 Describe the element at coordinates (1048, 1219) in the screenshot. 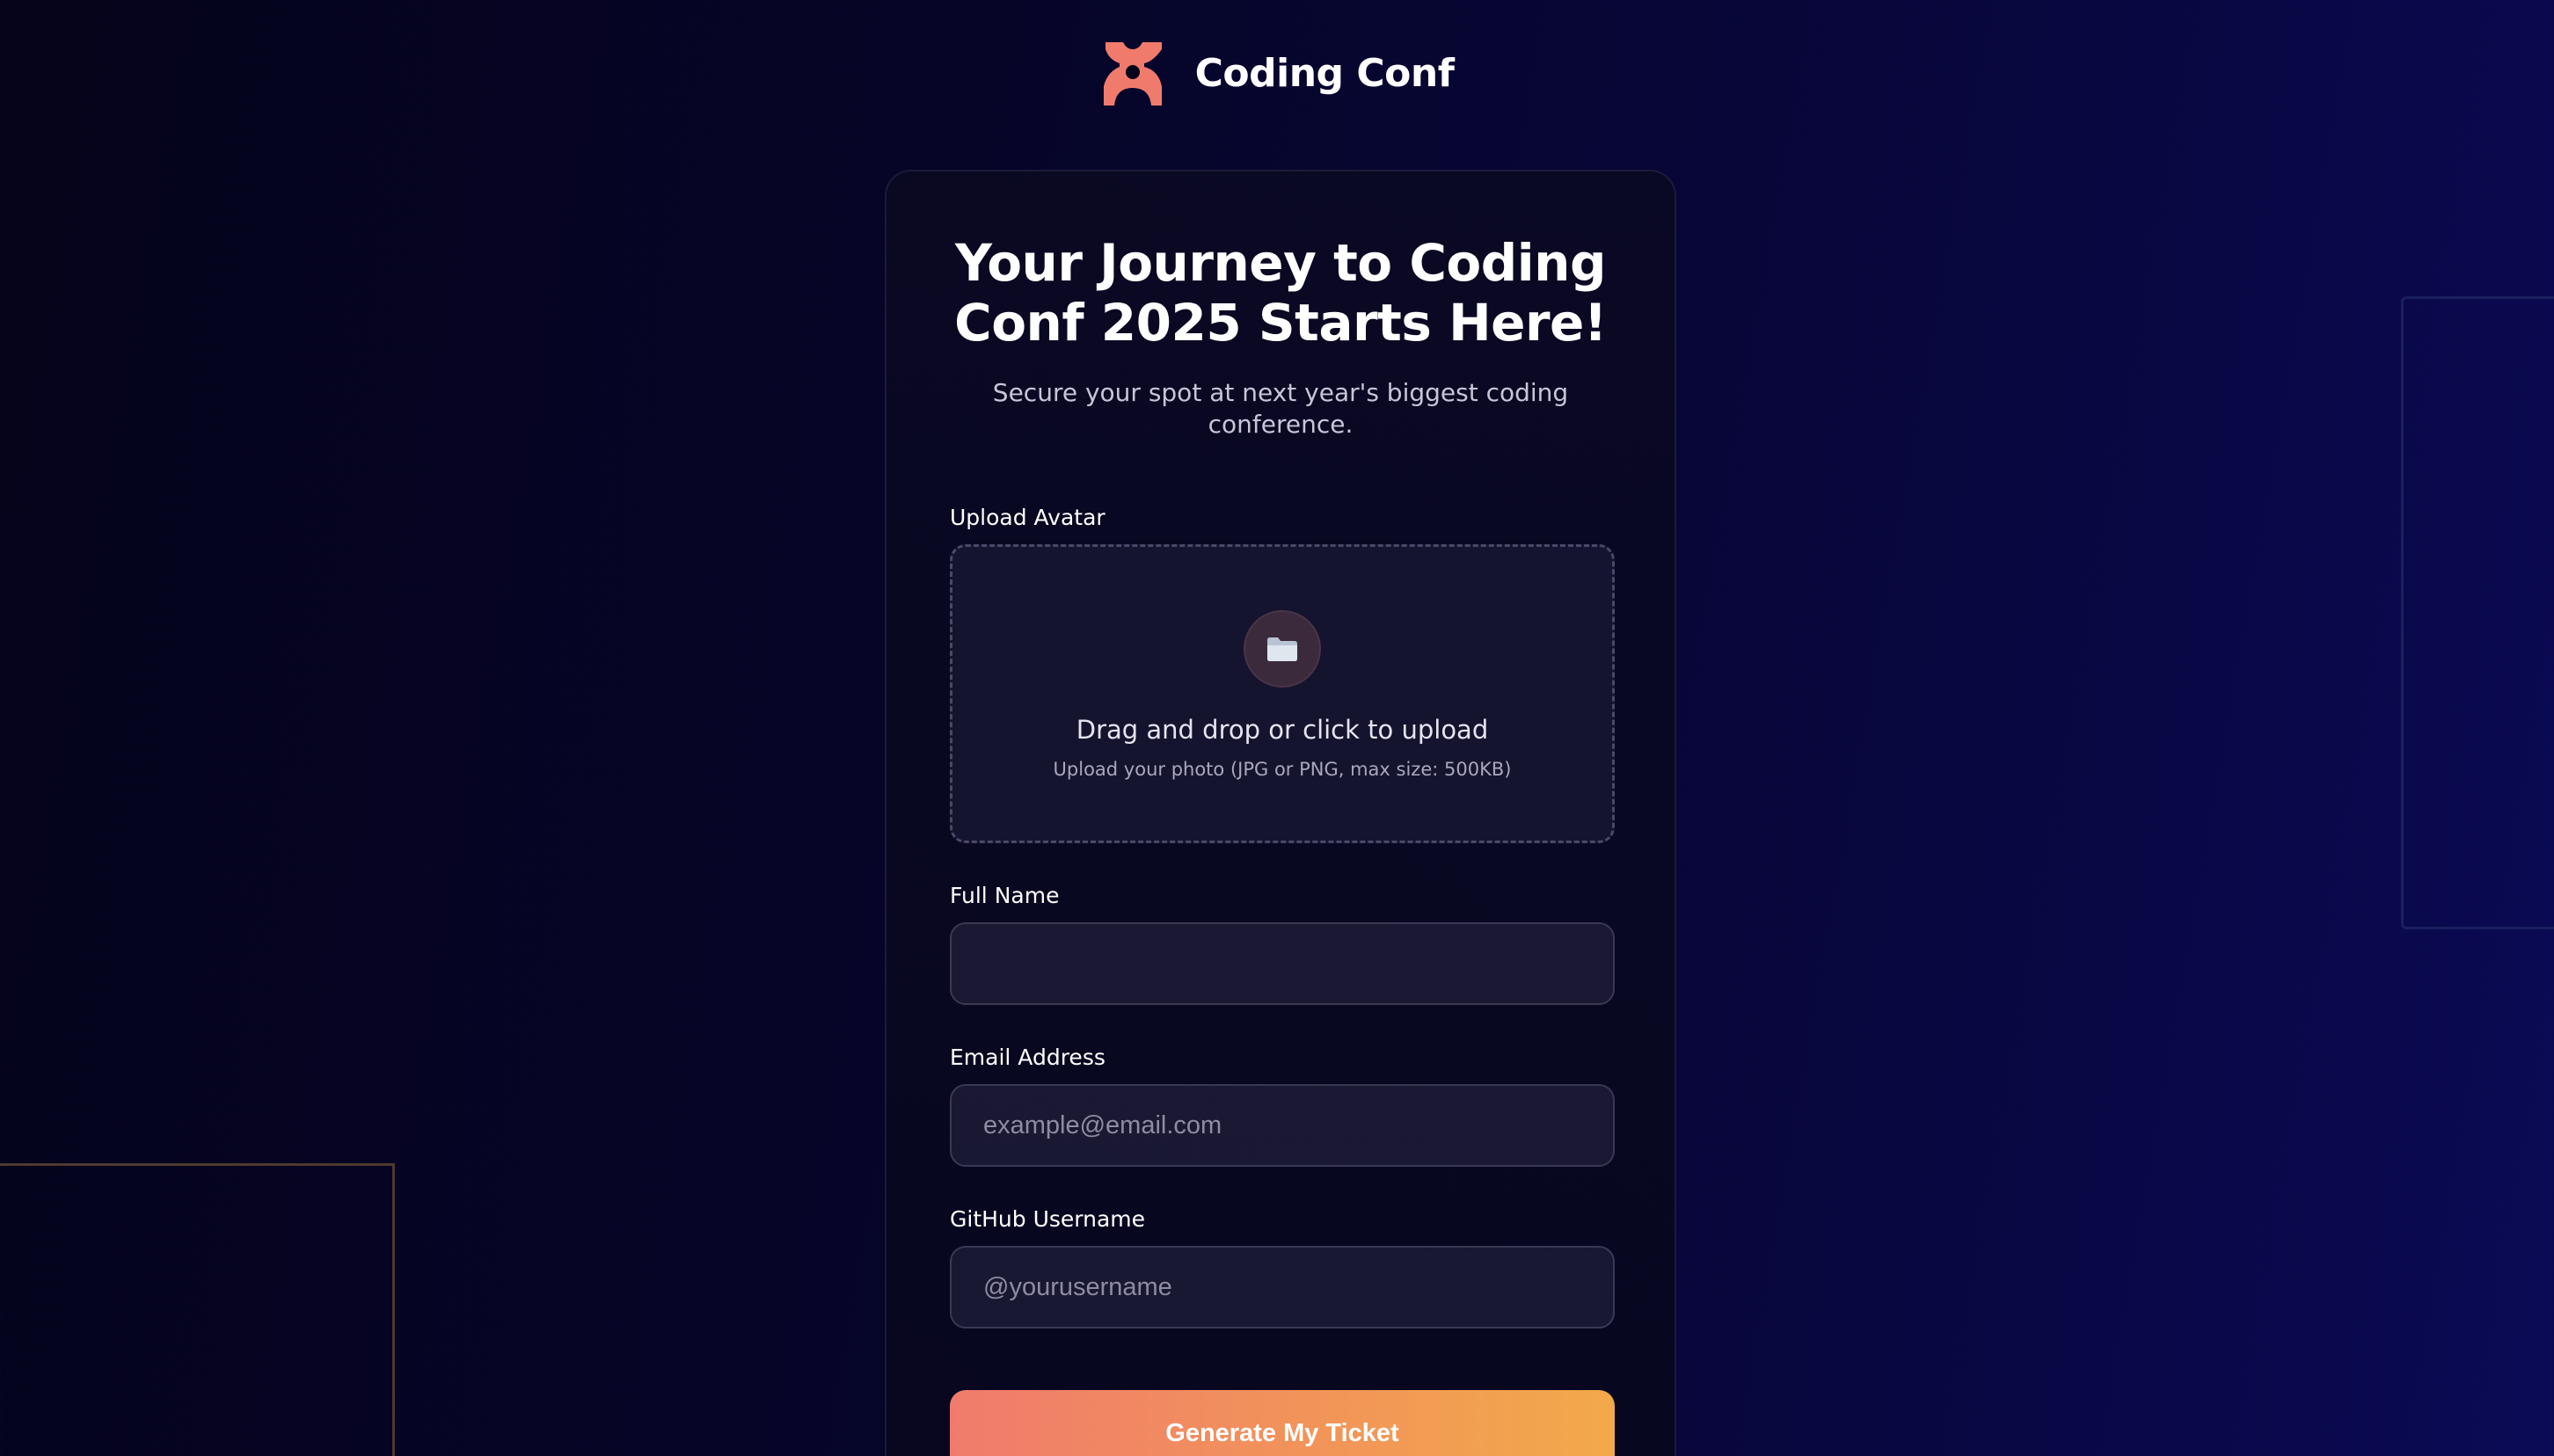

I see `github-username-label: GitHub Username` at that location.